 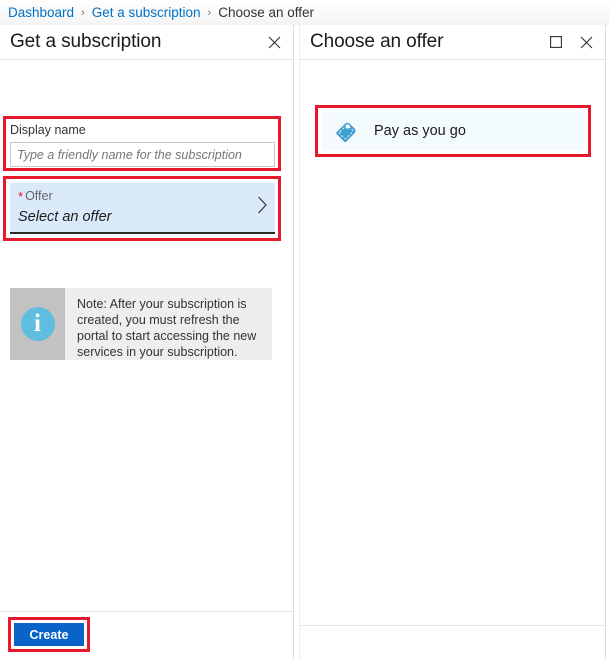 I want to click on offer-value: Select an offer, so click(x=65, y=217).